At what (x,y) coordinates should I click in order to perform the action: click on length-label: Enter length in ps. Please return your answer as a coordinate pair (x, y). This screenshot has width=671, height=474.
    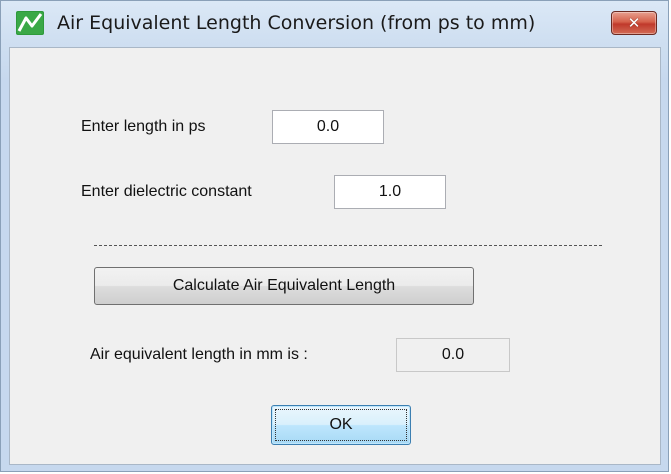
    Looking at the image, I should click on (143, 126).